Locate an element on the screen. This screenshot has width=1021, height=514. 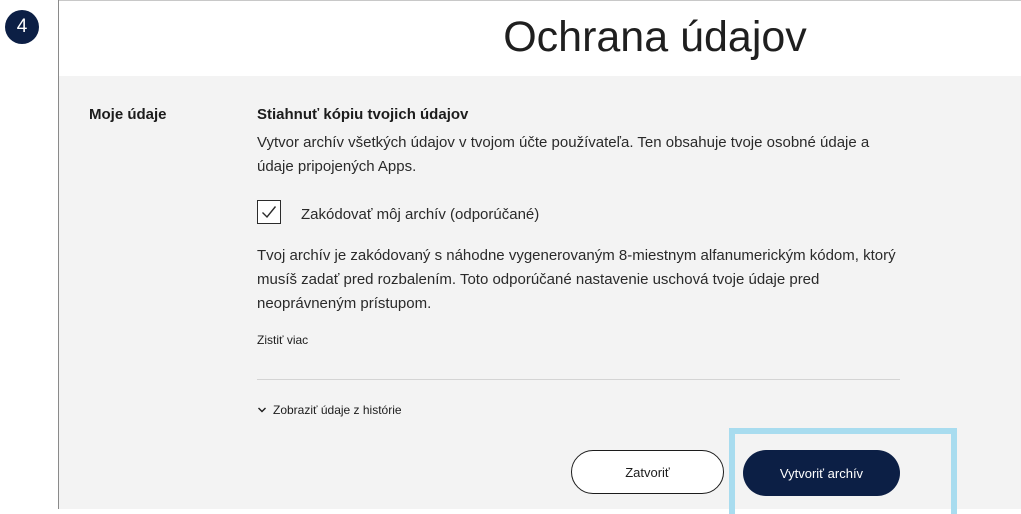
learn-more-link: Zistiť viac is located at coordinates (282, 340).